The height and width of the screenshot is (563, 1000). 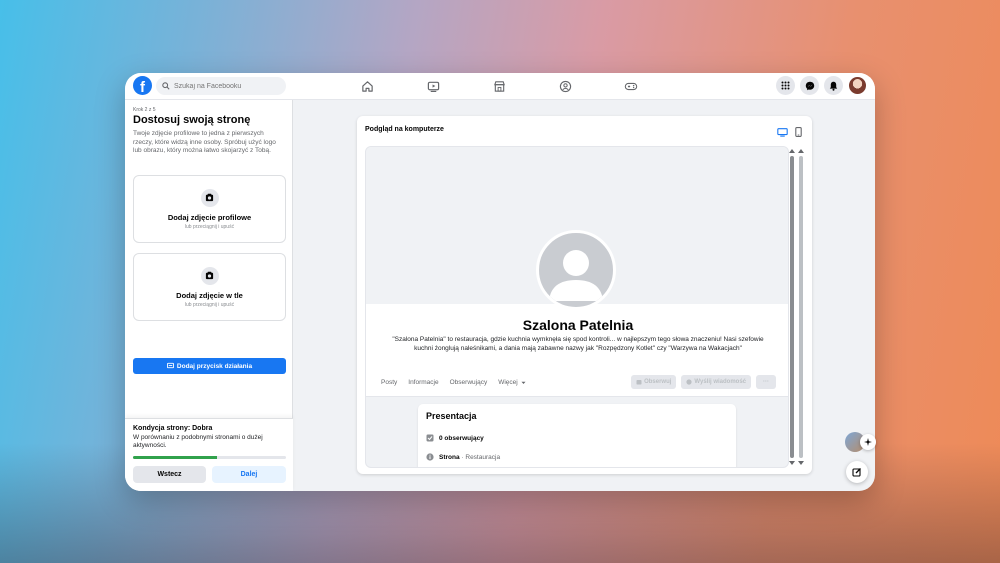 I want to click on page-tabs: Posty Informacje Obserwujący Więcej, so click(x=453, y=382).